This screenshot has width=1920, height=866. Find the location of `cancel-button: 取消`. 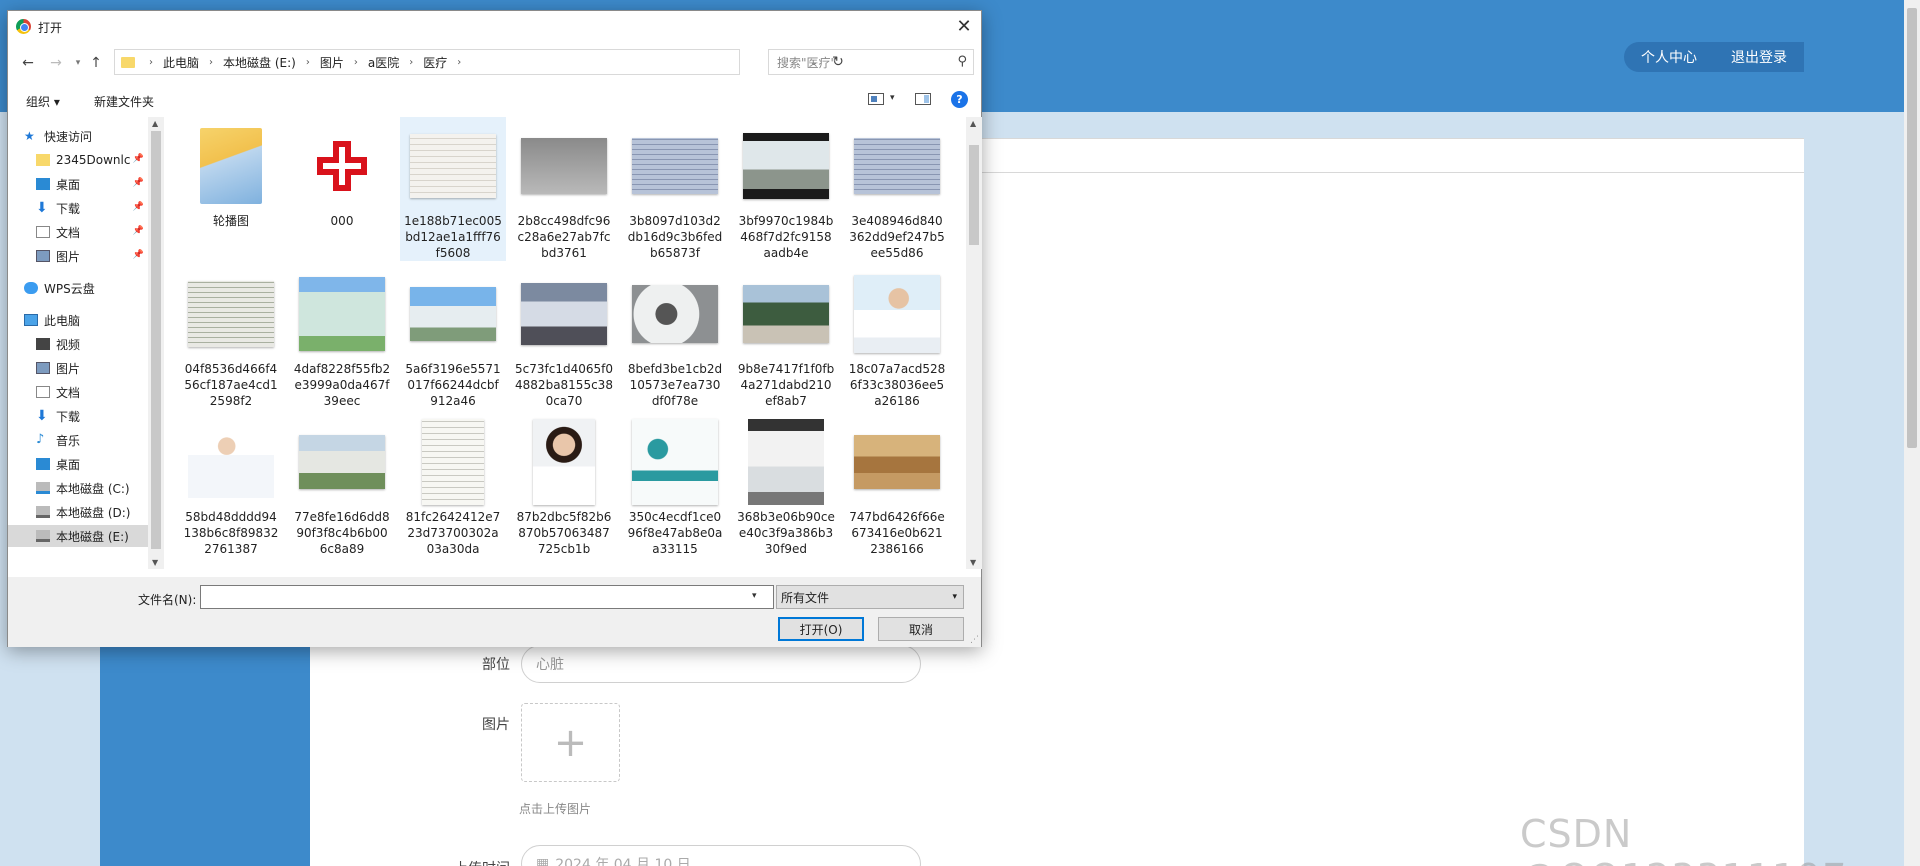

cancel-button: 取消 is located at coordinates (921, 629).